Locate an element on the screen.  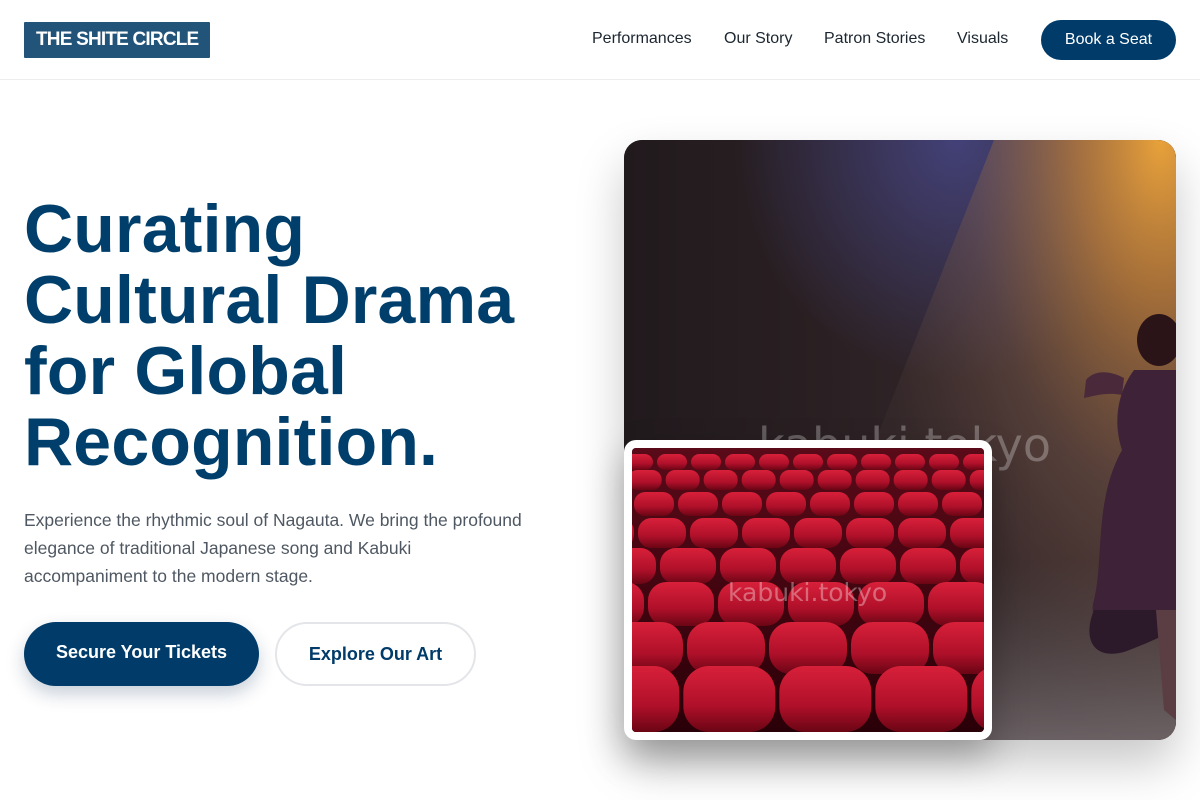
watermark-text: kabuki.tokyo is located at coordinates (808, 592).